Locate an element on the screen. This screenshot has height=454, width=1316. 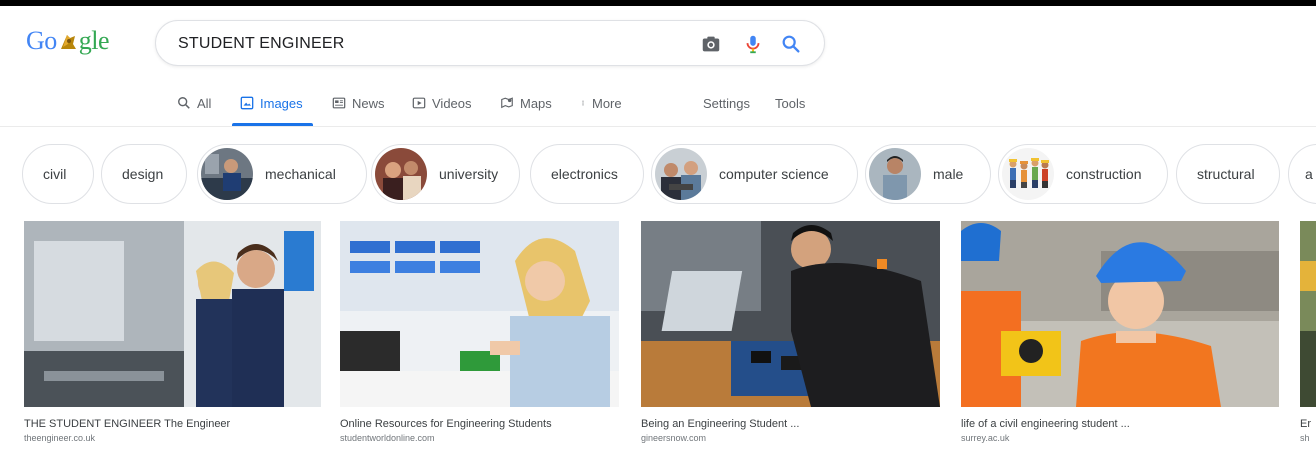
chip-mechanical: mechanical is located at coordinates (282, 174).